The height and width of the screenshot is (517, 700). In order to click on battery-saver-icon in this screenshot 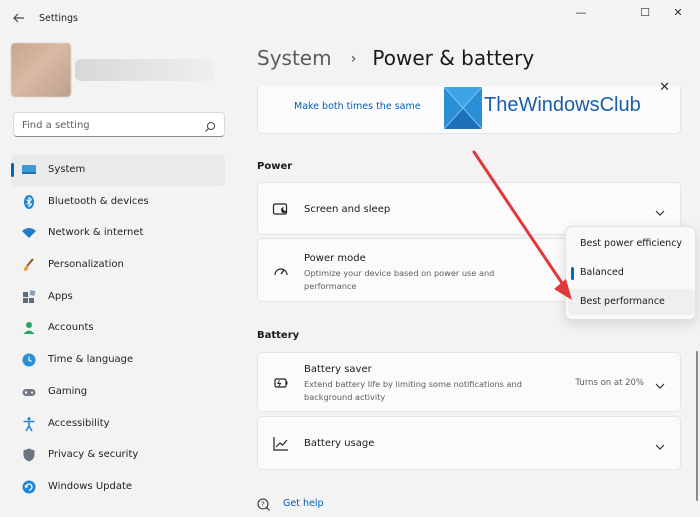, I will do `click(281, 383)`.